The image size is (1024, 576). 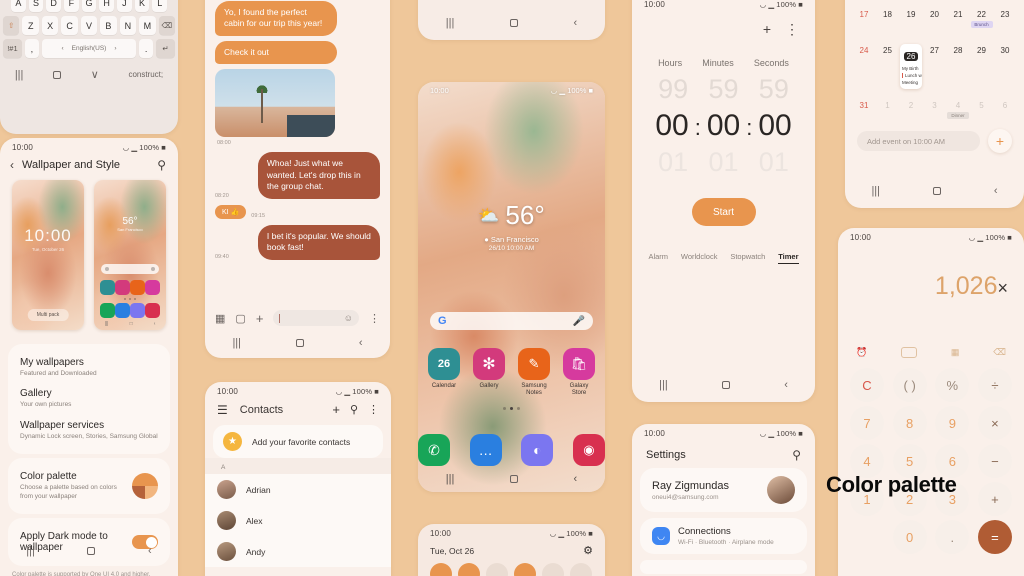 I want to click on toggle-wifi, so click(x=441, y=569).